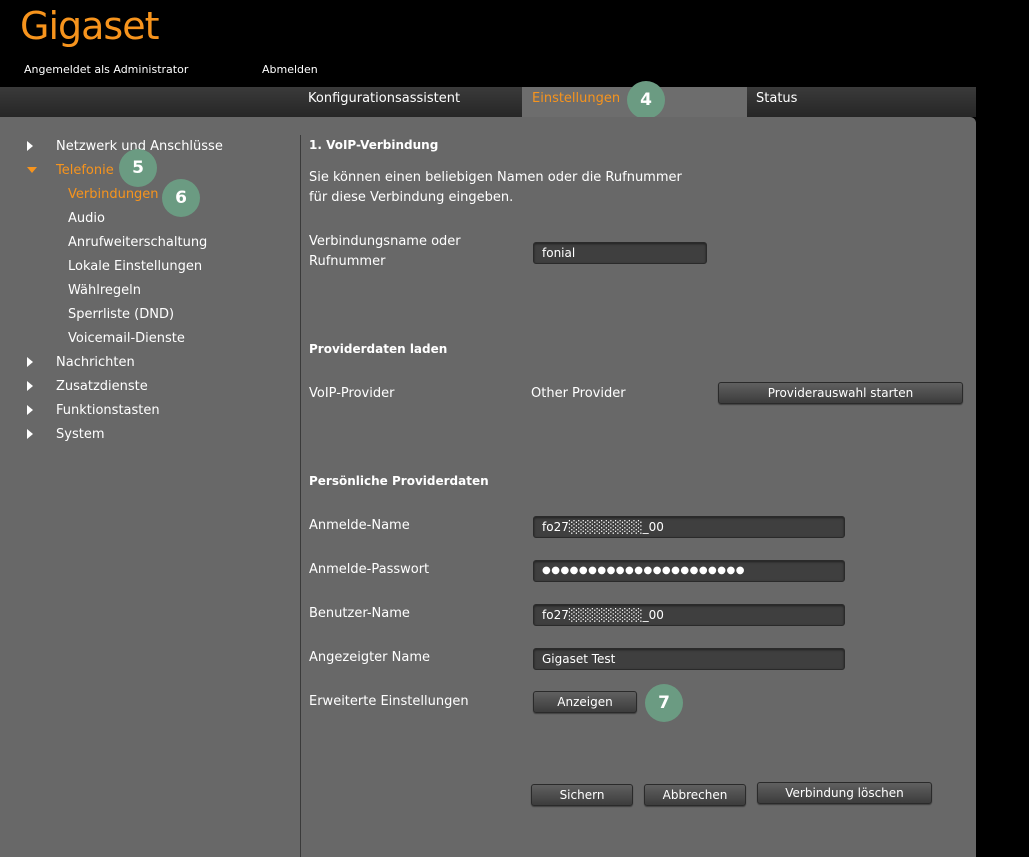  Describe the element at coordinates (689, 615) in the screenshot. I see `user-name-input: fo27░░░░░░░░_00` at that location.